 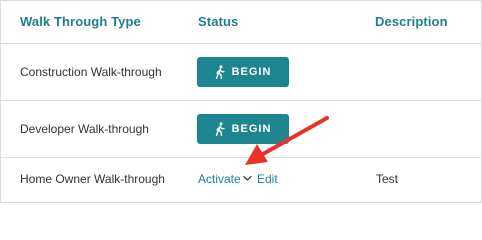 What do you see at coordinates (91, 72) in the screenshot?
I see `walkthrough-type-label: Construction Walk-through` at bounding box center [91, 72].